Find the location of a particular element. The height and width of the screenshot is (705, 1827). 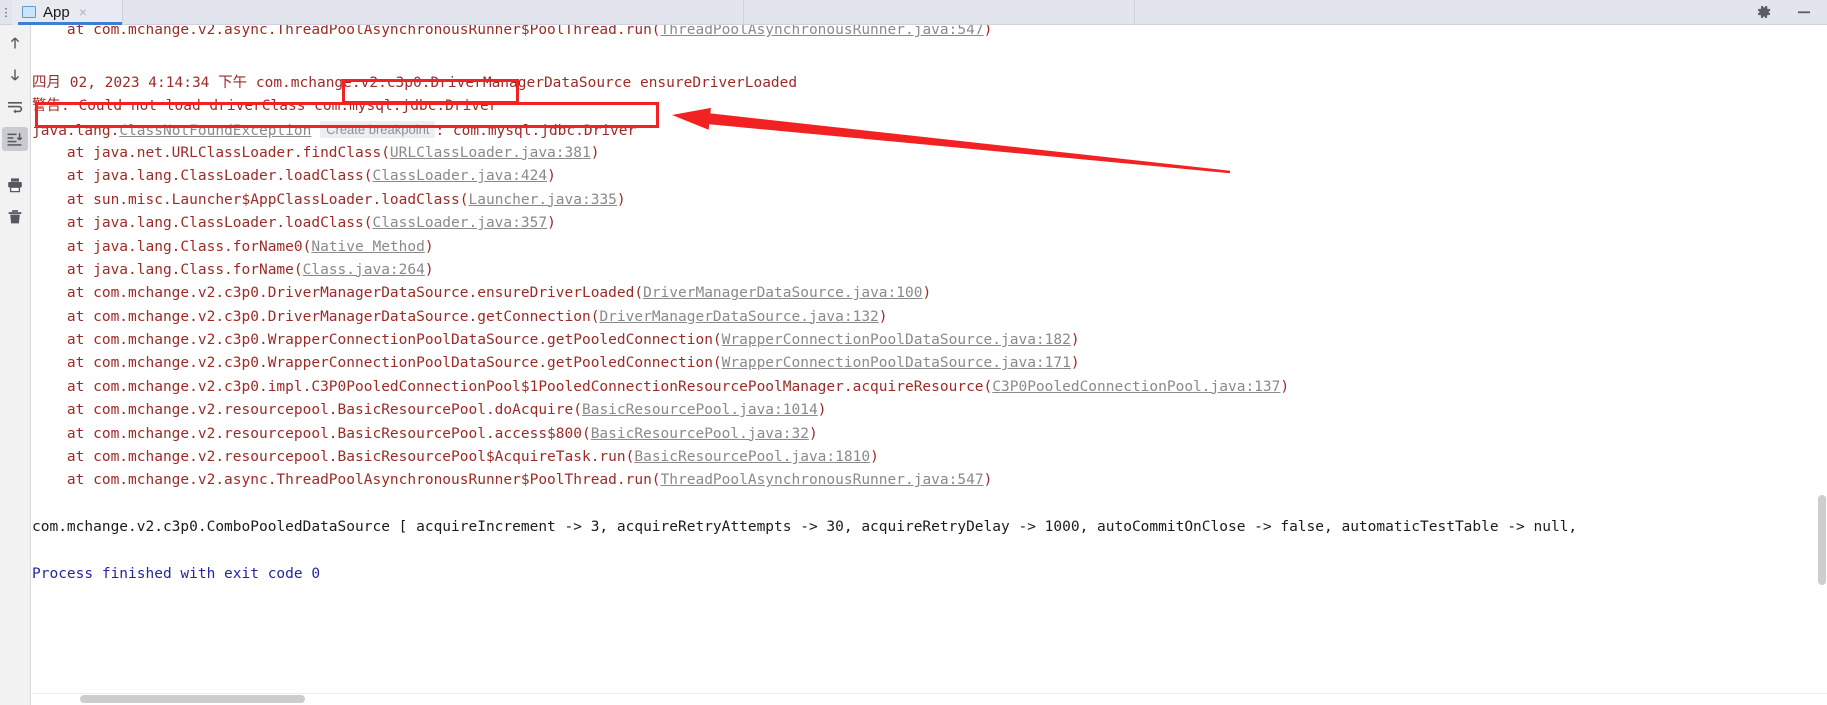

scroll-up-button is located at coordinates (15, 43).